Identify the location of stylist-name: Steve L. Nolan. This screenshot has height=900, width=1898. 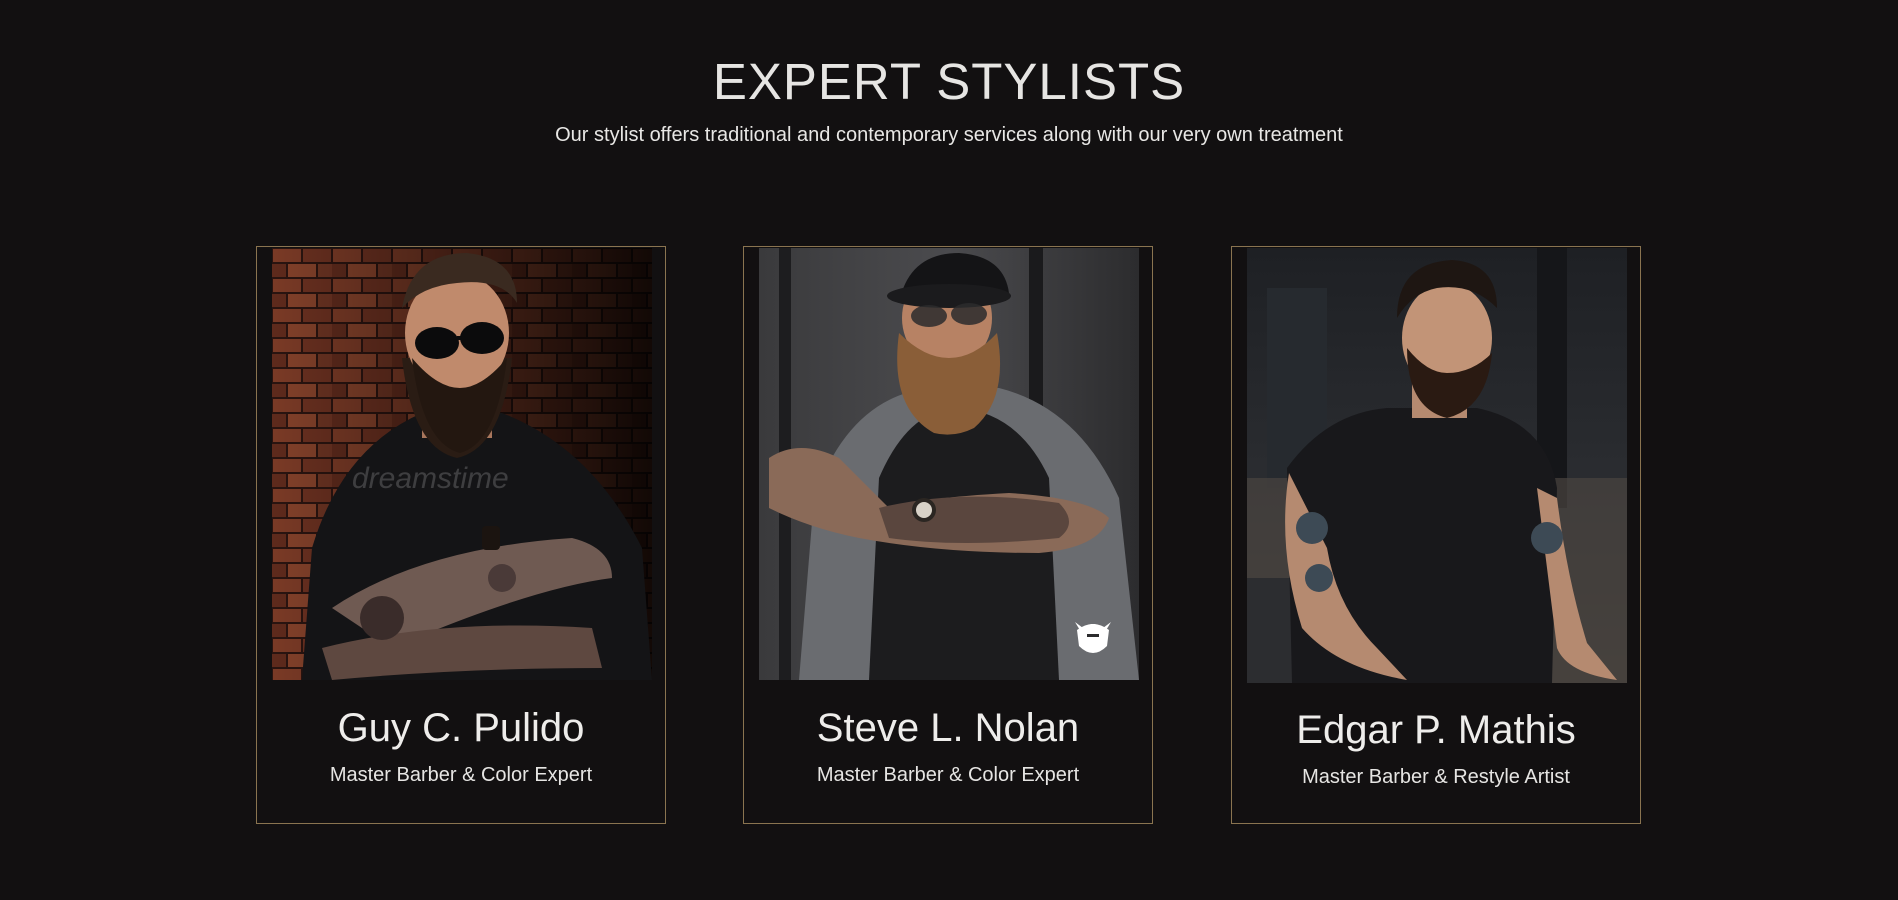
(948, 728).